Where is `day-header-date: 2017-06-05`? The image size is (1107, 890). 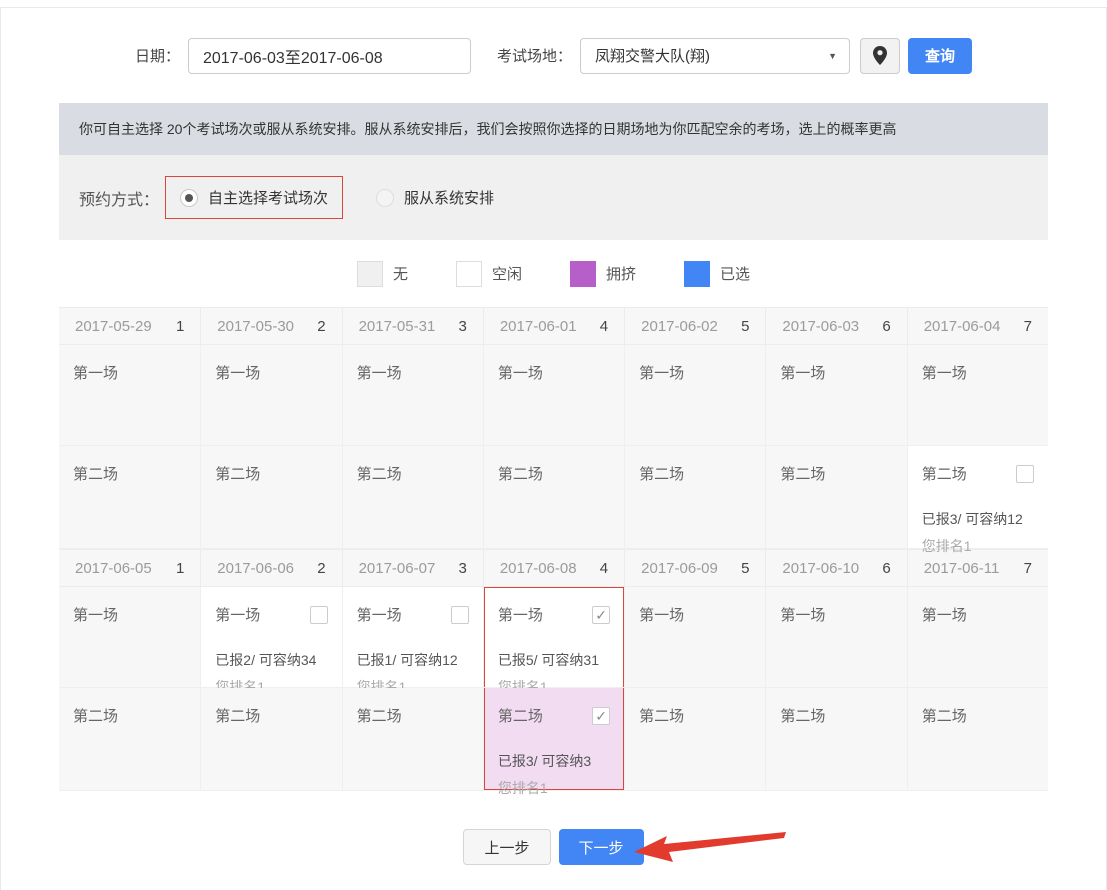
day-header-date: 2017-06-05 is located at coordinates (113, 568).